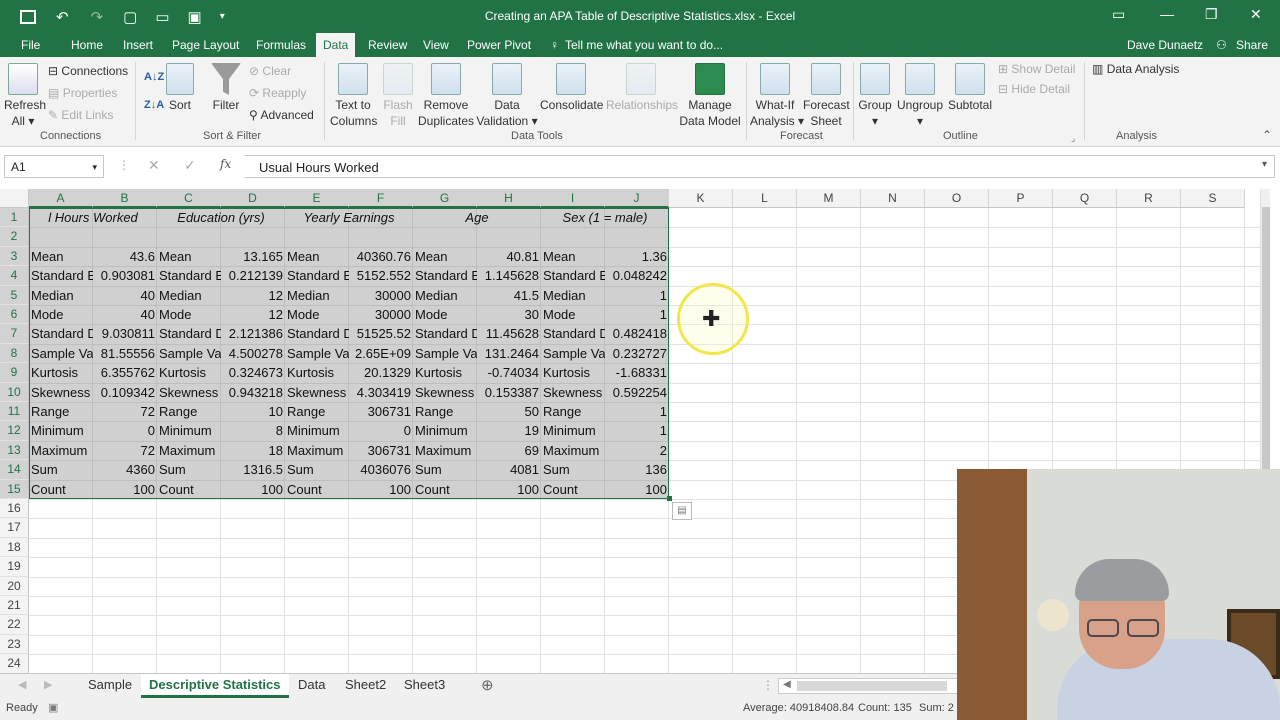 Image resolution: width=1280 pixels, height=720 pixels. What do you see at coordinates (507, 96) in the screenshot?
I see `data-validation-button: Data Validation ▾` at bounding box center [507, 96].